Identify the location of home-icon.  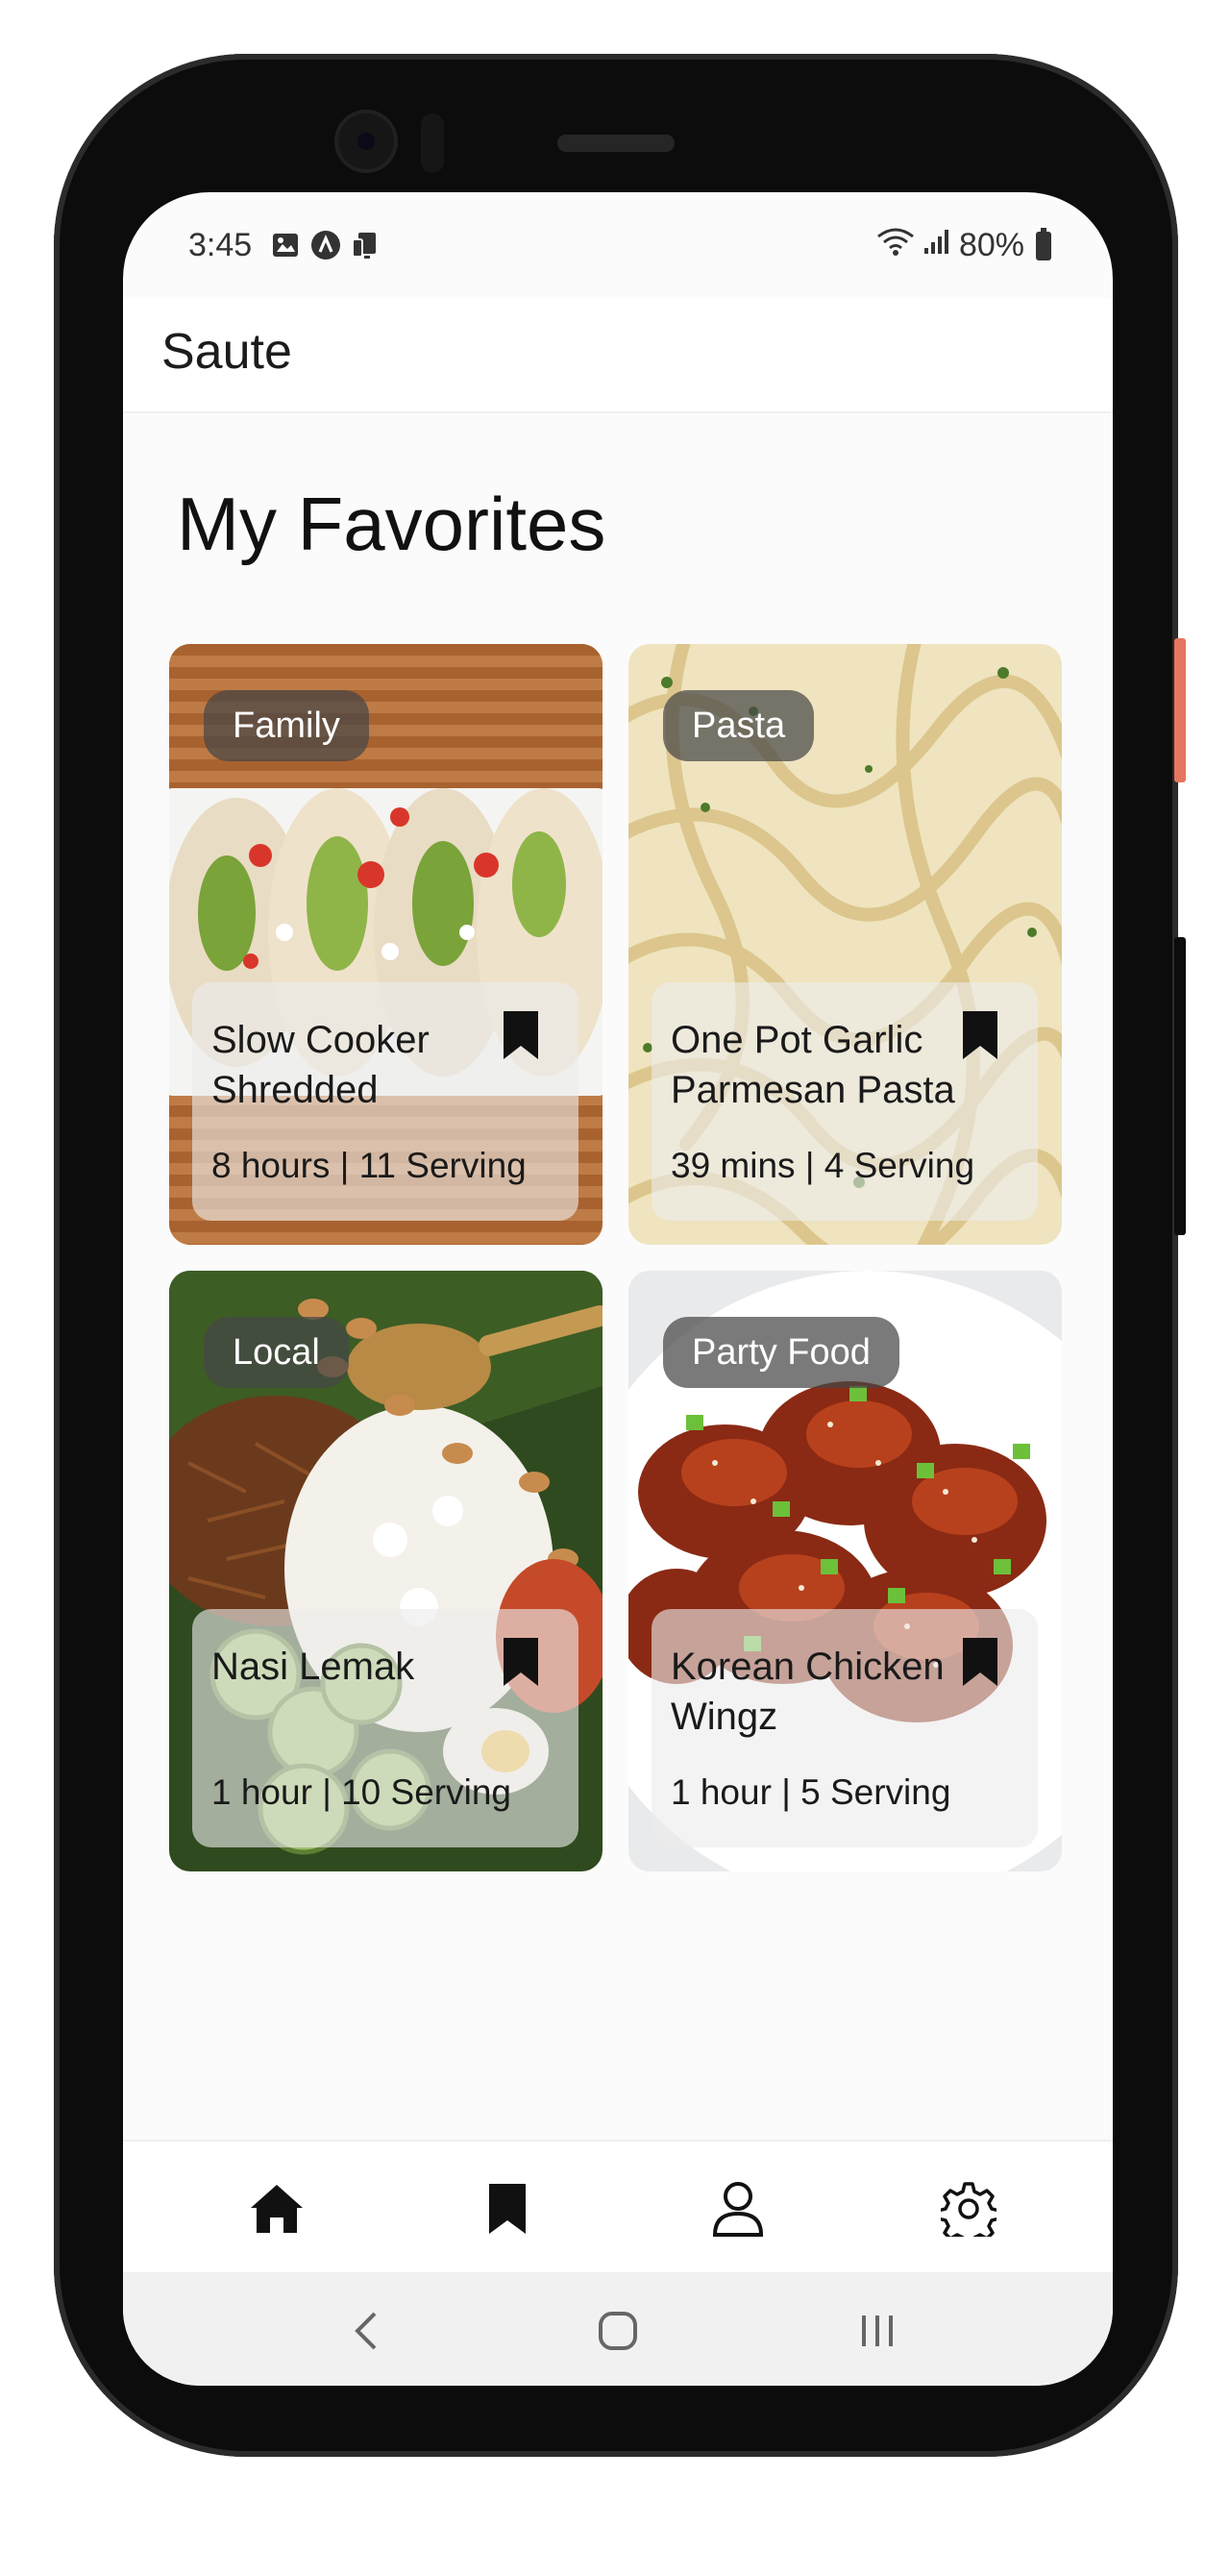
(277, 2209).